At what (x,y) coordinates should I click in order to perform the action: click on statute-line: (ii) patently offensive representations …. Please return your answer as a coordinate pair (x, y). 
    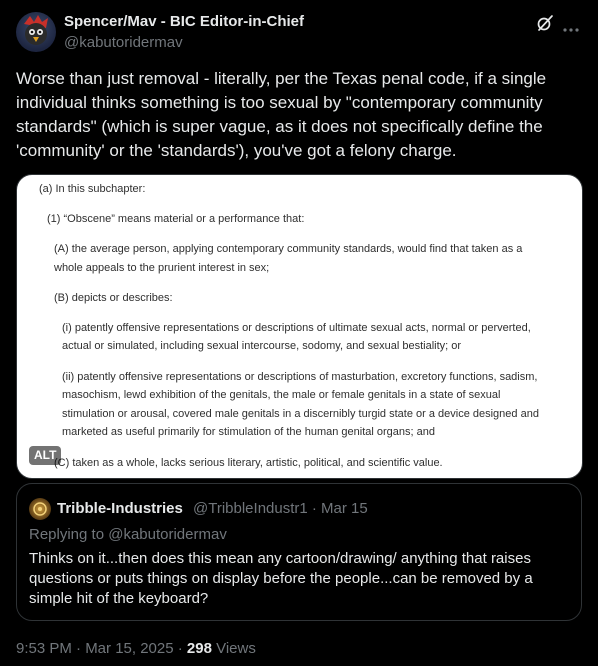
    Looking at the image, I should click on (300, 377).